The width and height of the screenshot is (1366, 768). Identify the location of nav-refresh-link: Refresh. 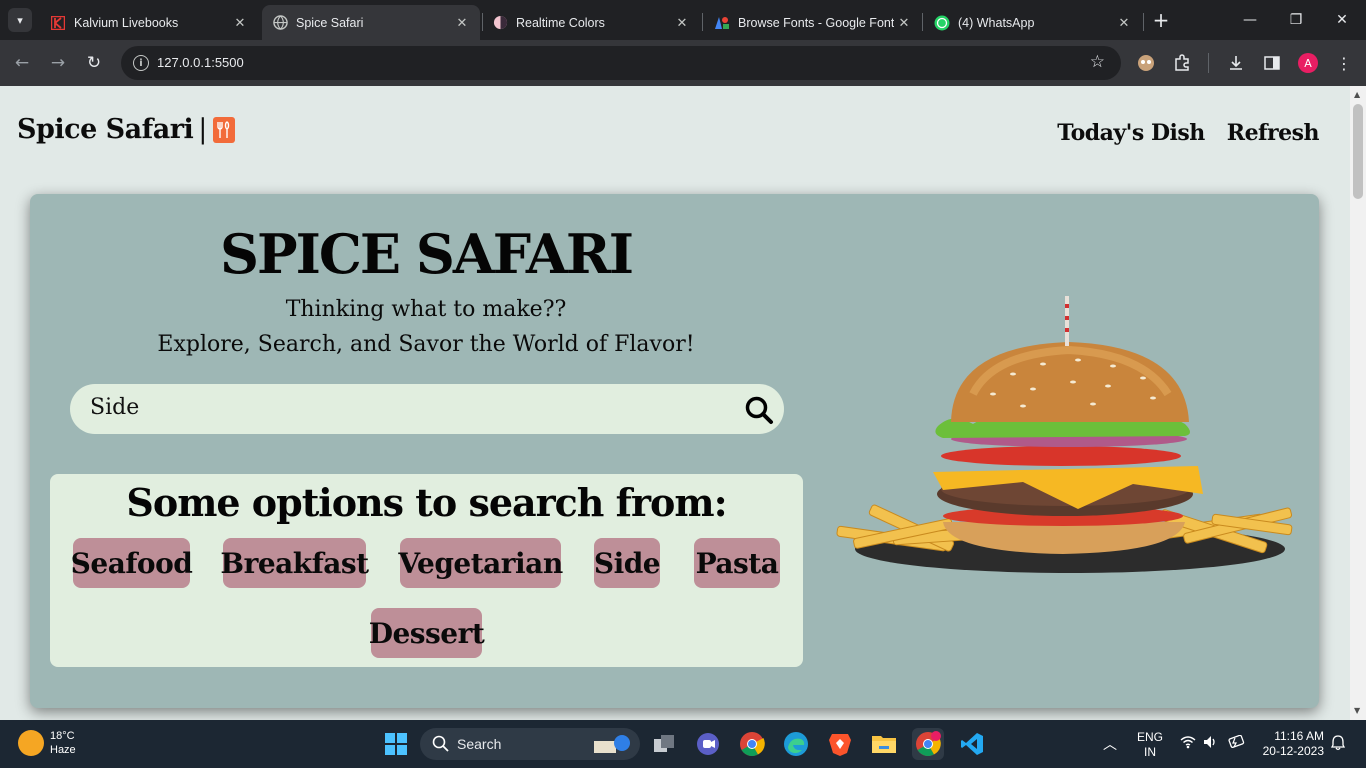
(1273, 133).